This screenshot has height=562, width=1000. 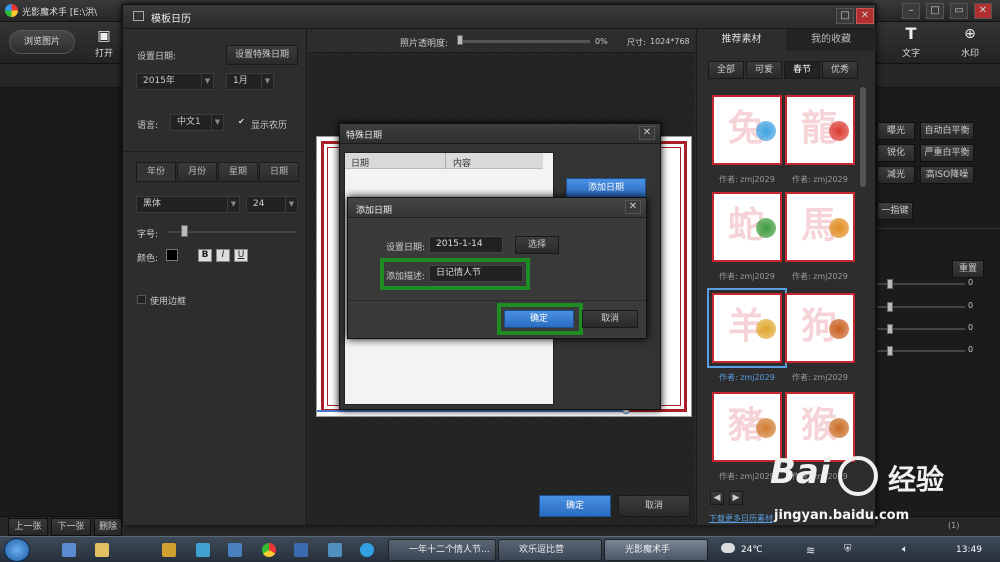 What do you see at coordinates (460, 40) in the screenshot?
I see `opacity-slider-knob` at bounding box center [460, 40].